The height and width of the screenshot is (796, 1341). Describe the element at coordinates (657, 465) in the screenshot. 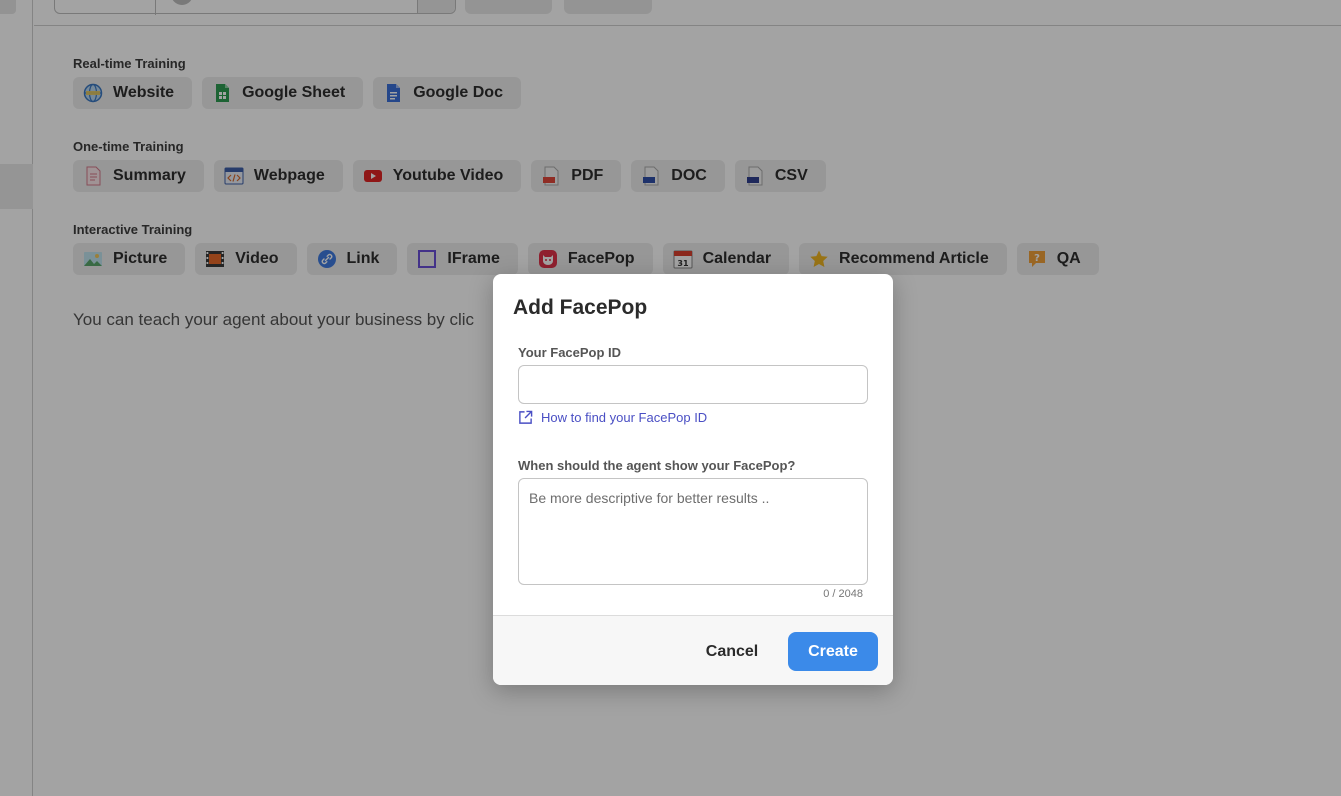

I see `when-show-label: When should the agent show your FacePop?` at that location.